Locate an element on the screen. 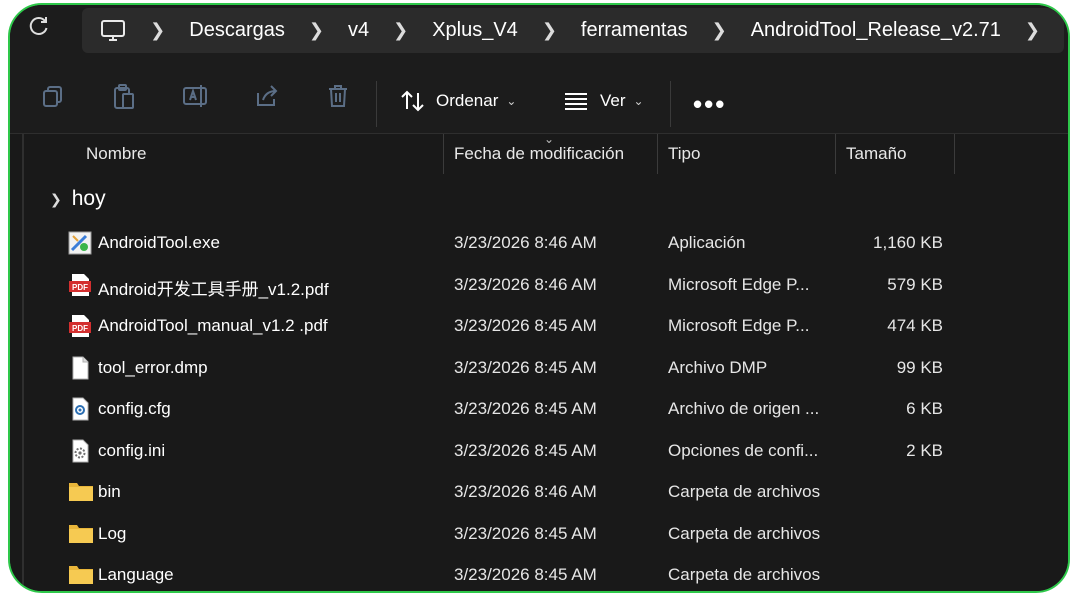  file-type: Aplicación is located at coordinates (707, 242).